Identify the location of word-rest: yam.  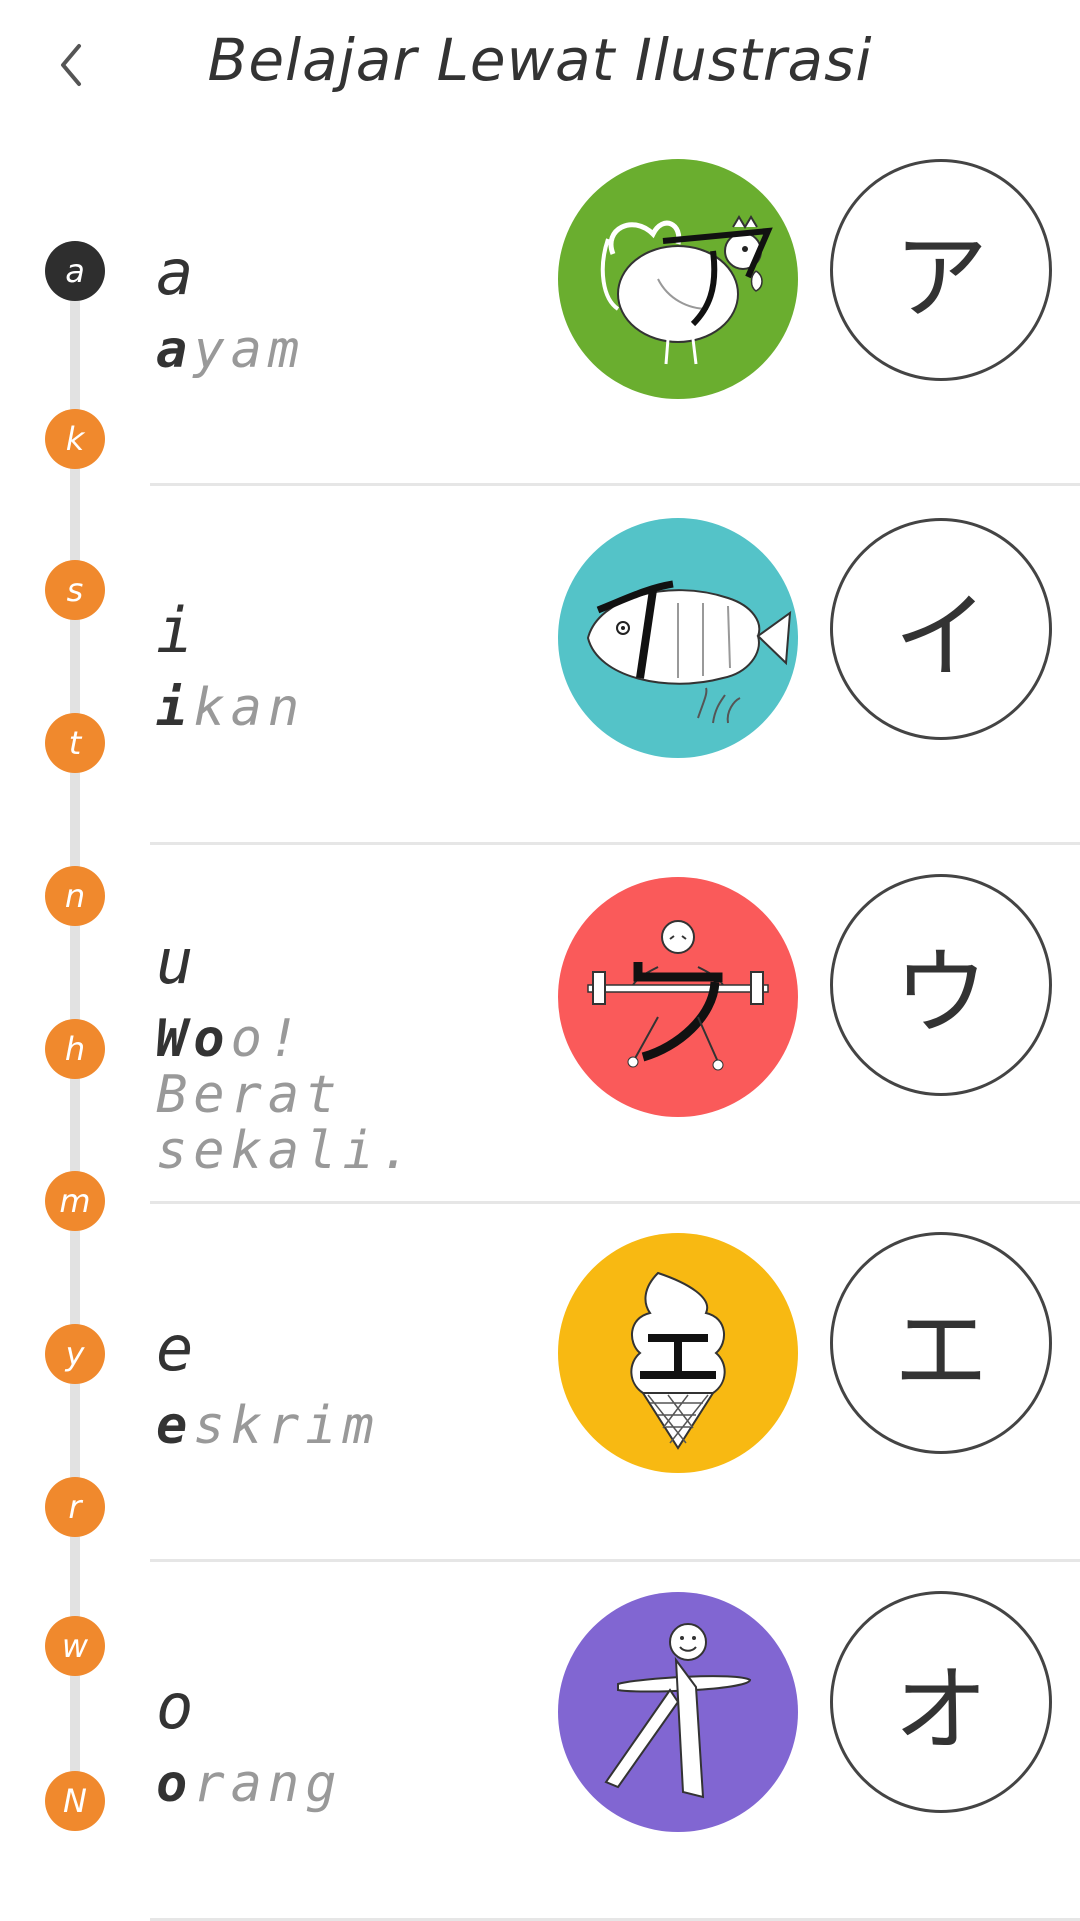
(249, 350).